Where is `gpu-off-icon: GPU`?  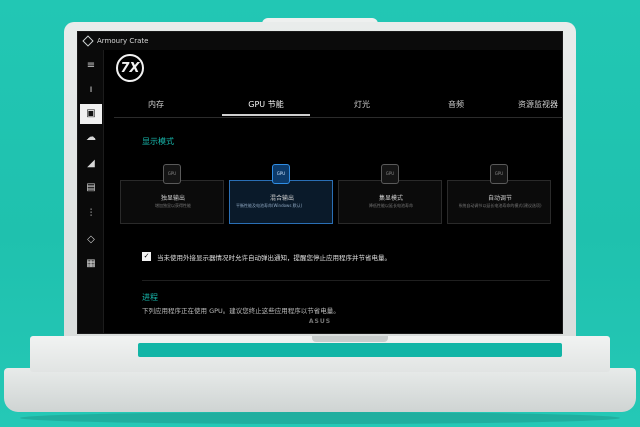
gpu-off-icon: GPU is located at coordinates (172, 174).